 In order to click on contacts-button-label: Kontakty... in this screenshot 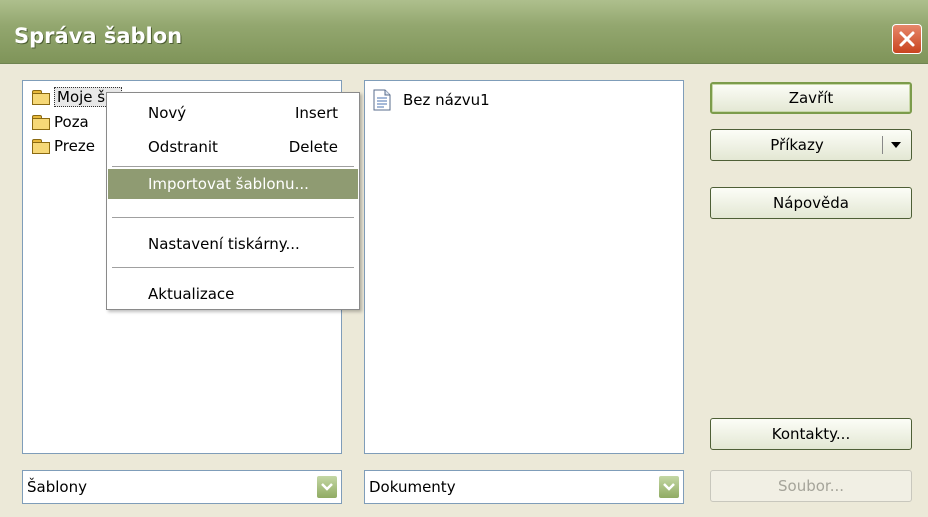, I will do `click(811, 434)`.